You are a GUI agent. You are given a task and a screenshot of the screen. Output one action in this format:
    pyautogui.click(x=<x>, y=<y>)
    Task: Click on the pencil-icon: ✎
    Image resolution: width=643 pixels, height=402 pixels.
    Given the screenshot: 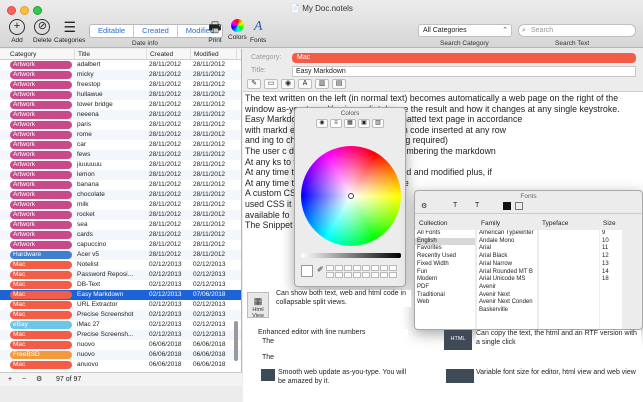 What is the action you would take?
    pyautogui.click(x=254, y=84)
    